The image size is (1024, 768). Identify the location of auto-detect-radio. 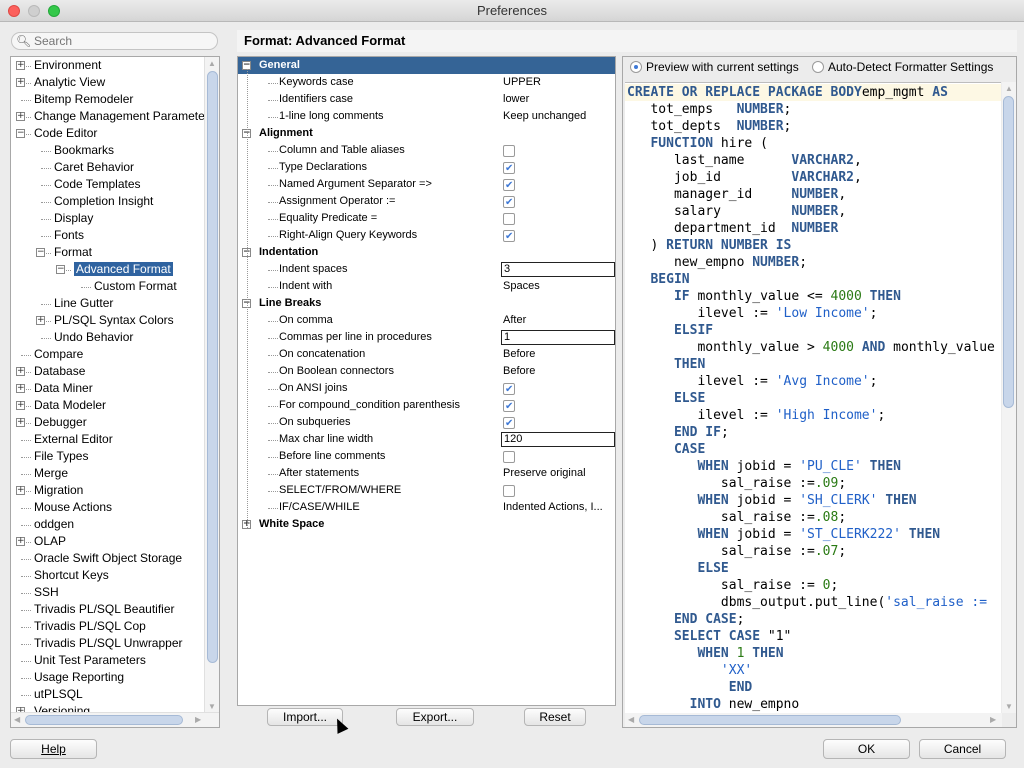
(818, 67).